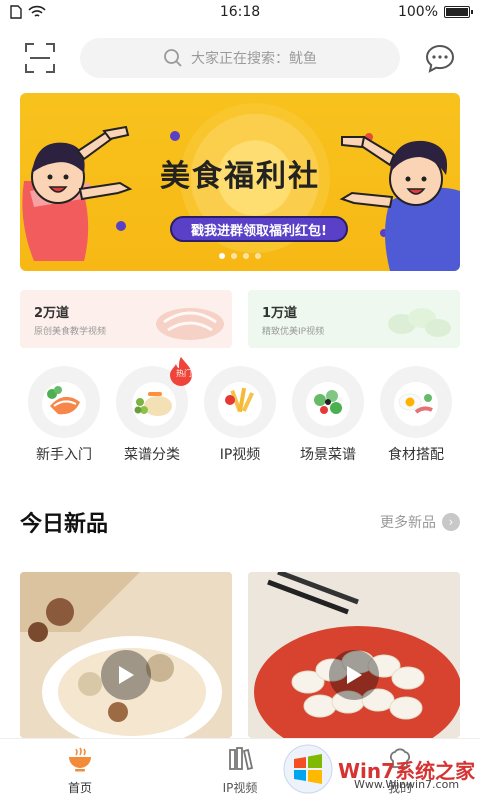 The image size is (480, 800). Describe the element at coordinates (184, 373) in the screenshot. I see `hot-badge-label: 热门` at that location.